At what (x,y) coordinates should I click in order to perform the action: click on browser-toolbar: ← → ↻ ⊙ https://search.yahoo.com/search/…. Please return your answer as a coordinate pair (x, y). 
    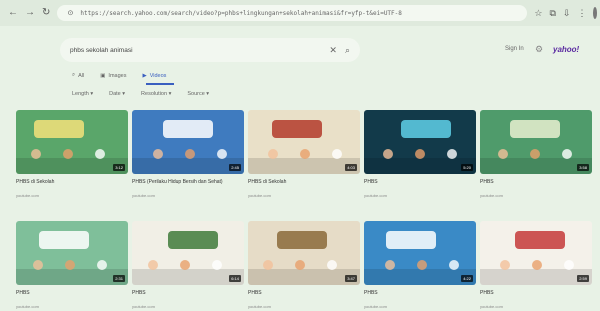
    Looking at the image, I should click on (300, 13).